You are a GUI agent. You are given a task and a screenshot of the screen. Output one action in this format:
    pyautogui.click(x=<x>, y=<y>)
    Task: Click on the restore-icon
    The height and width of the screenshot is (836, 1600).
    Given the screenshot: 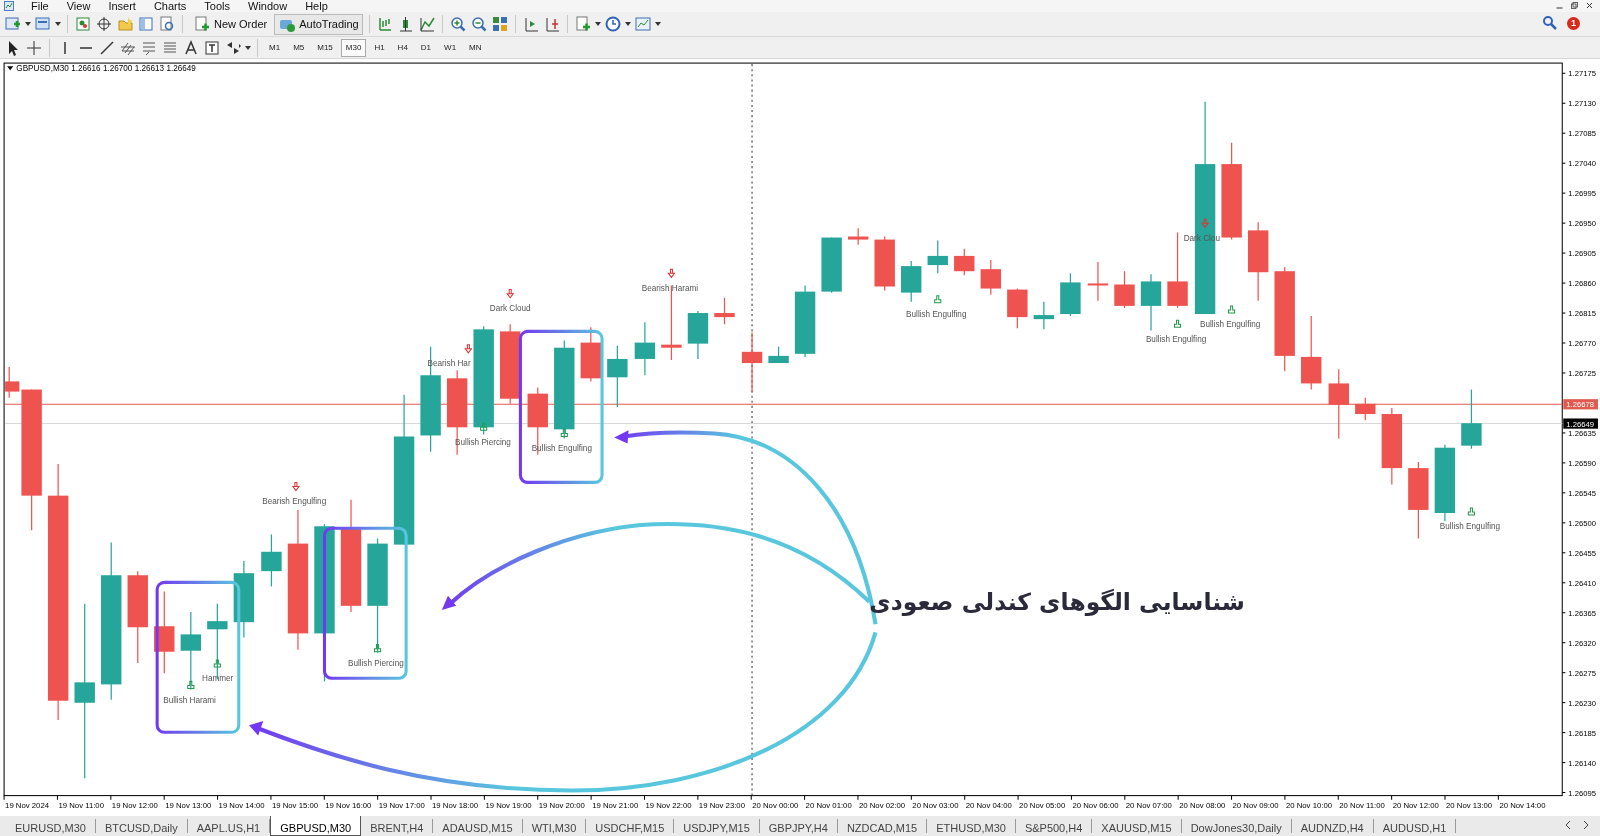 What is the action you would take?
    pyautogui.click(x=1574, y=5)
    